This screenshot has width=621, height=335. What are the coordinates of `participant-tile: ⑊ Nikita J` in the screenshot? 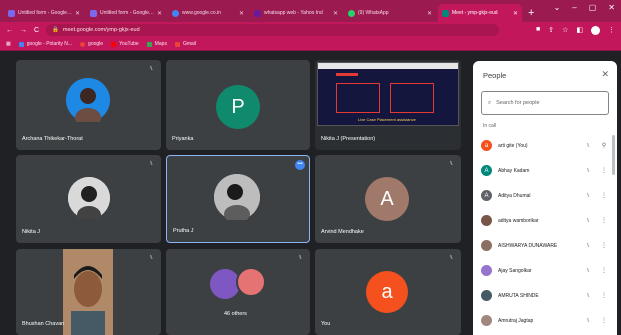 It's located at (88, 199).